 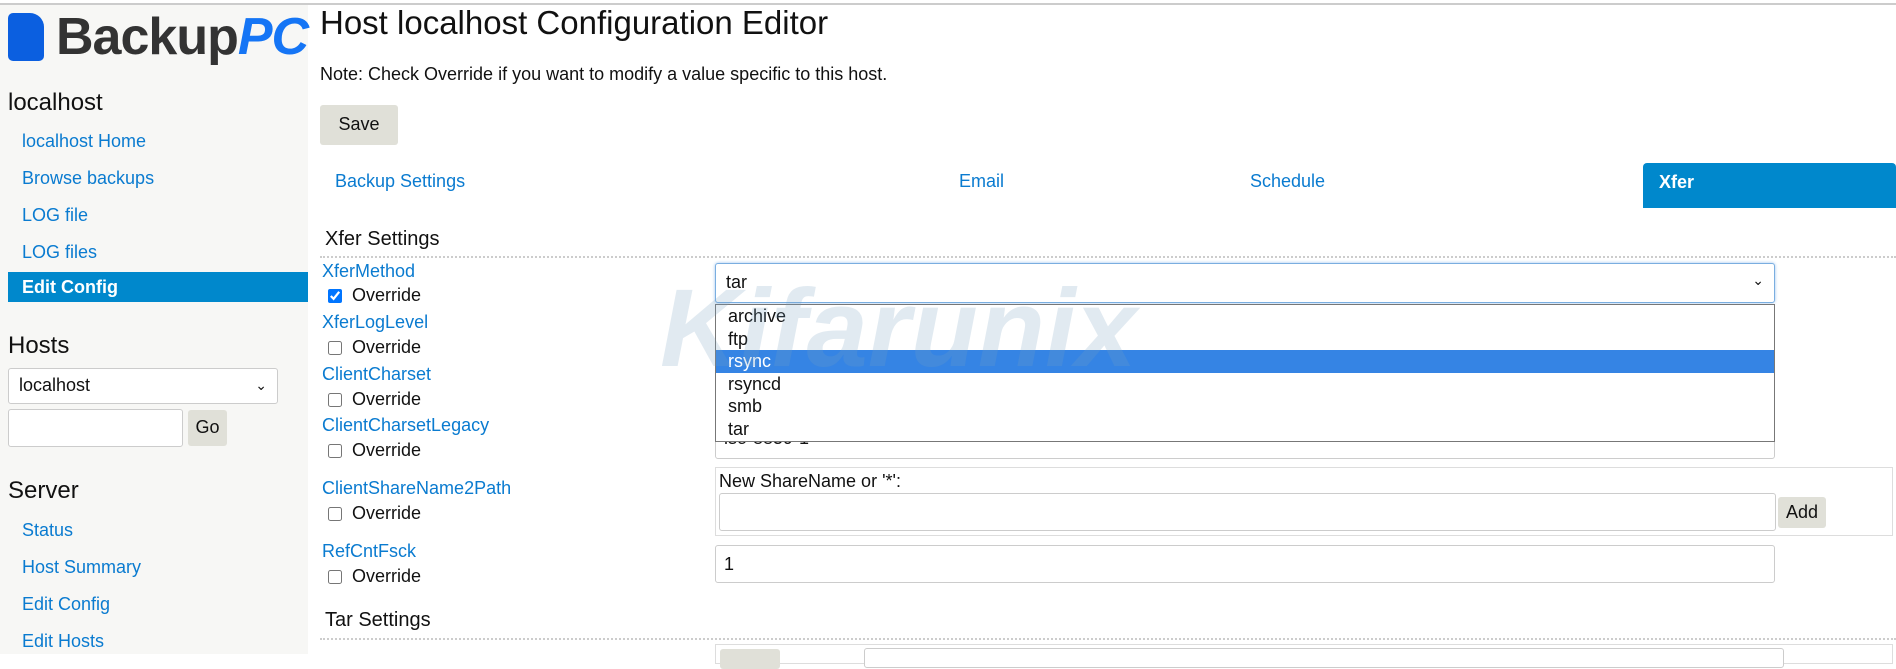 I want to click on hosts-select: localhost ⌄, so click(x=143, y=386).